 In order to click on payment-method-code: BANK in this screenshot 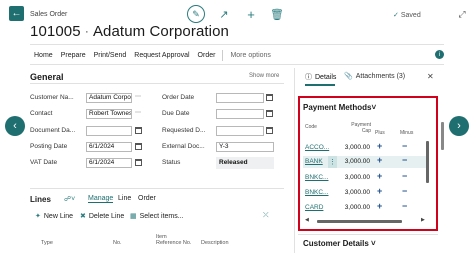, I will do `click(314, 161)`.